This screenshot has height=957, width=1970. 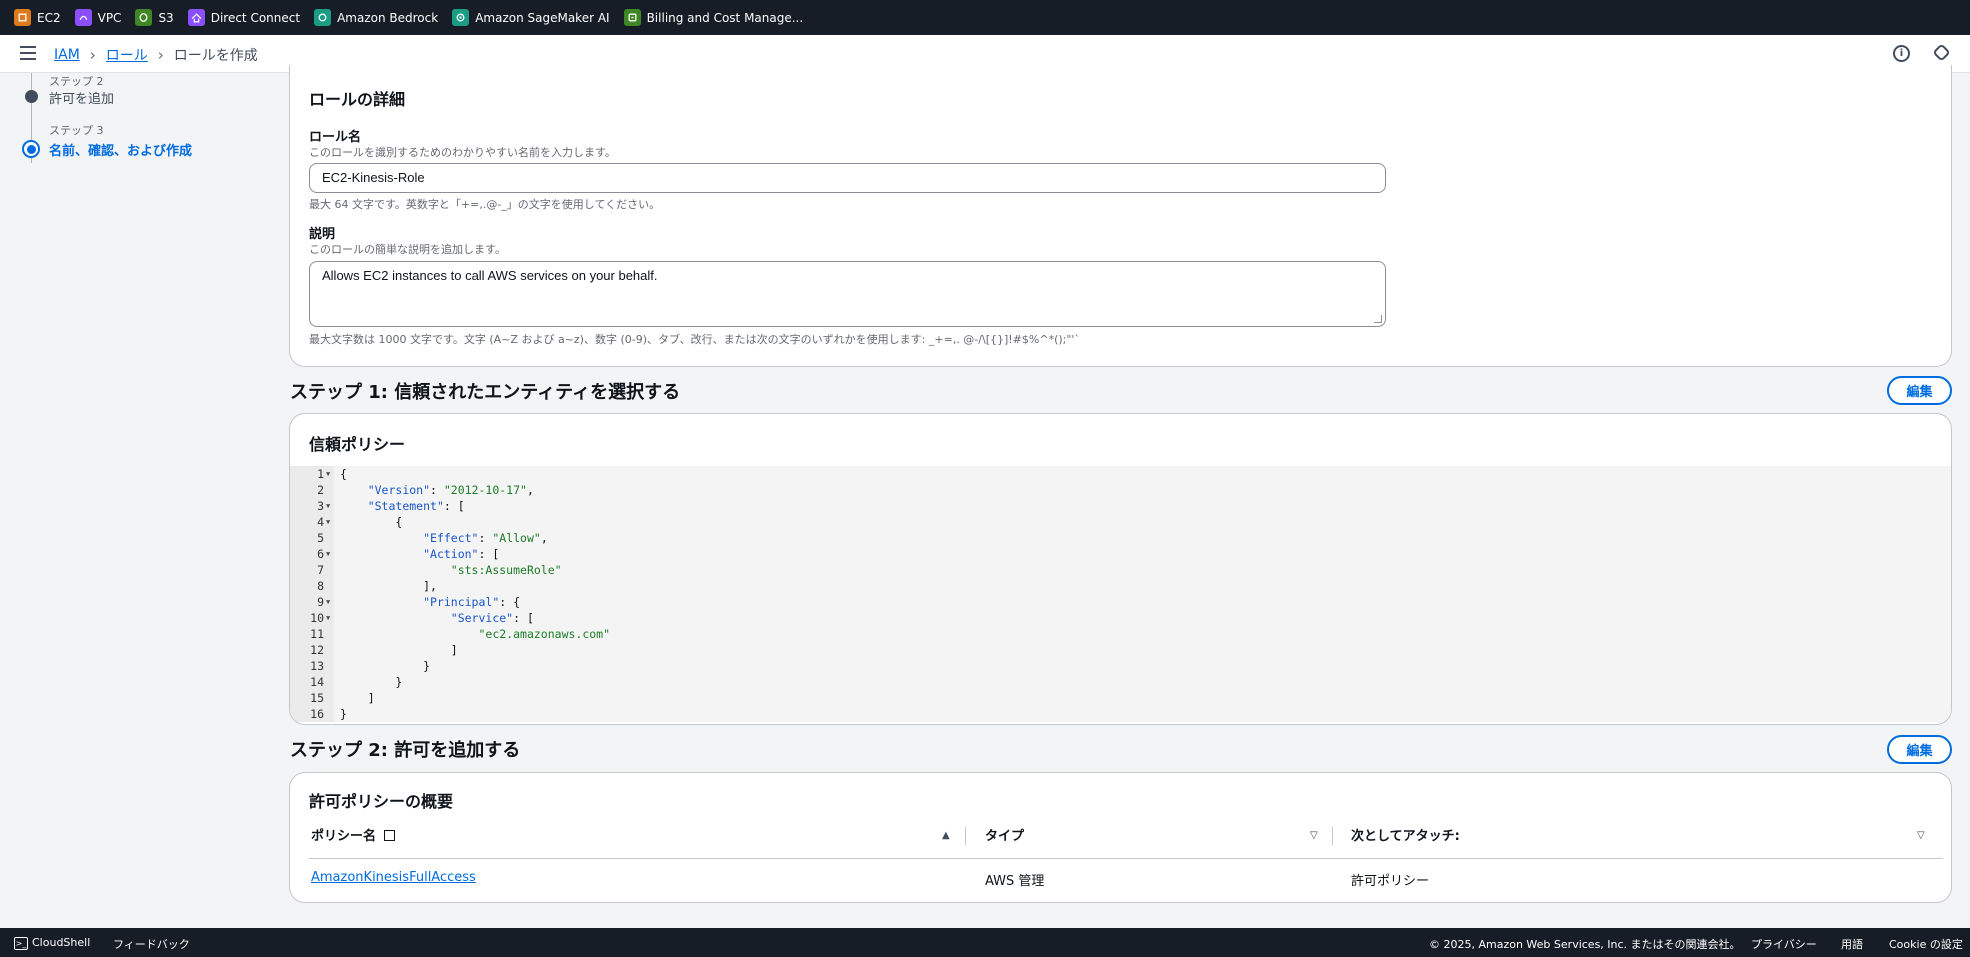 What do you see at coordinates (485, 204) in the screenshot?
I see `role-name-hint: 最大 64 文字です。英数字と「+=,.@-_」の文字を使用してください。` at bounding box center [485, 204].